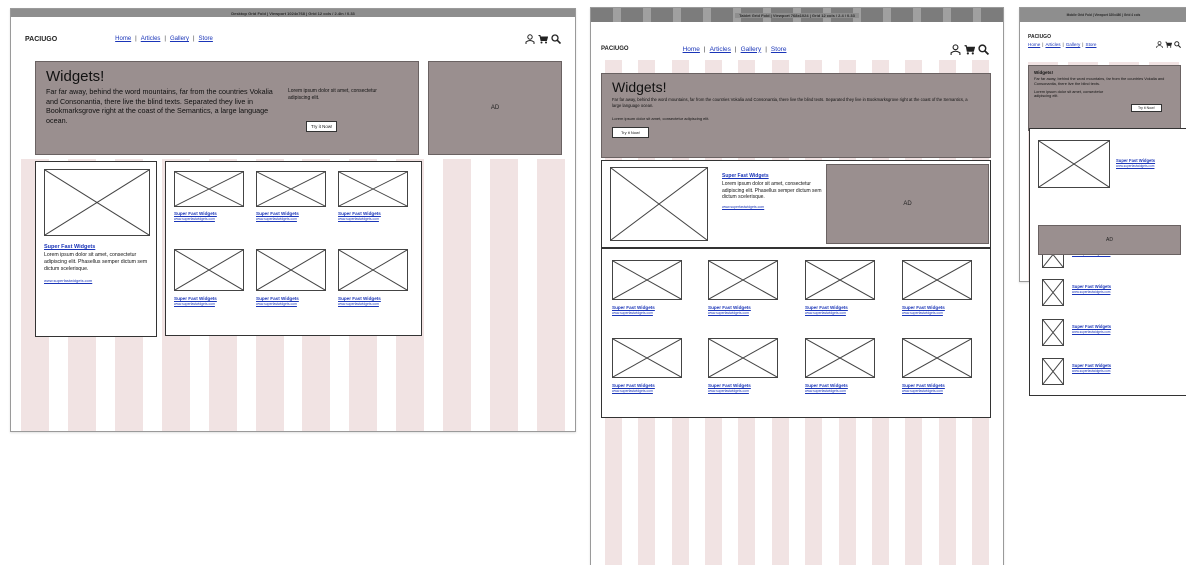 This screenshot has width=1186, height=565. What do you see at coordinates (907, 204) in the screenshot?
I see `ad-label: AD` at bounding box center [907, 204].